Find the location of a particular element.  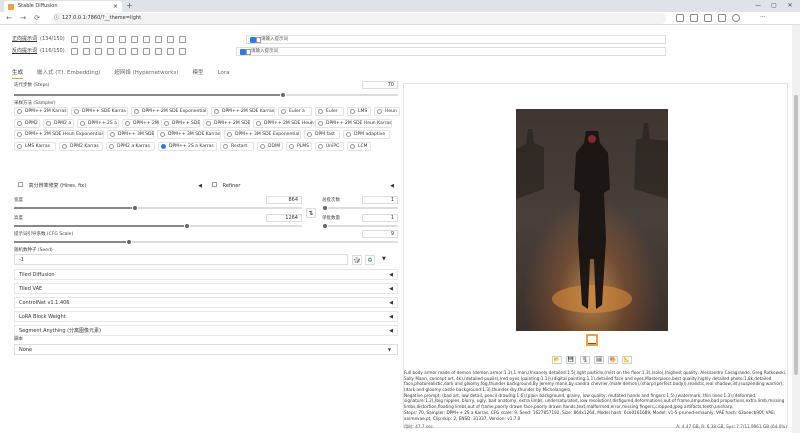

collapsible-panel: Tiled VAE ◀ is located at coordinates (206, 288).